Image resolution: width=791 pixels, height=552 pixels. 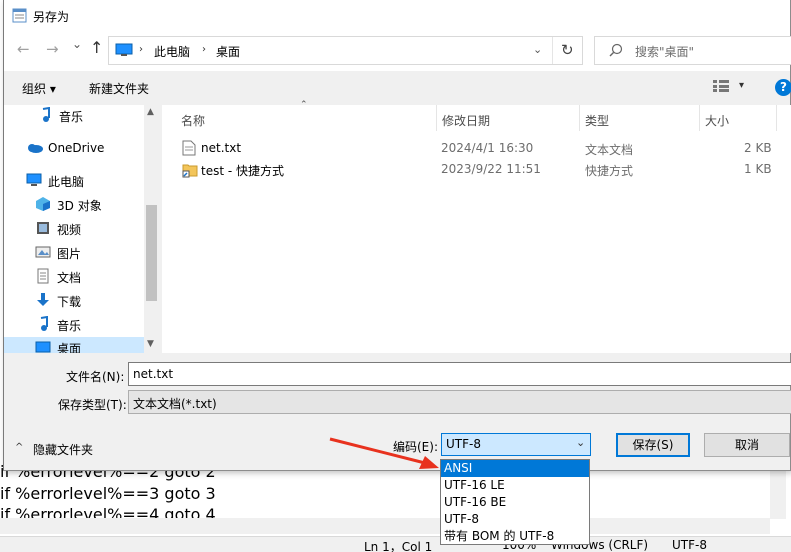 What do you see at coordinates (43, 252) in the screenshot?
I see `picture-icon` at bounding box center [43, 252].